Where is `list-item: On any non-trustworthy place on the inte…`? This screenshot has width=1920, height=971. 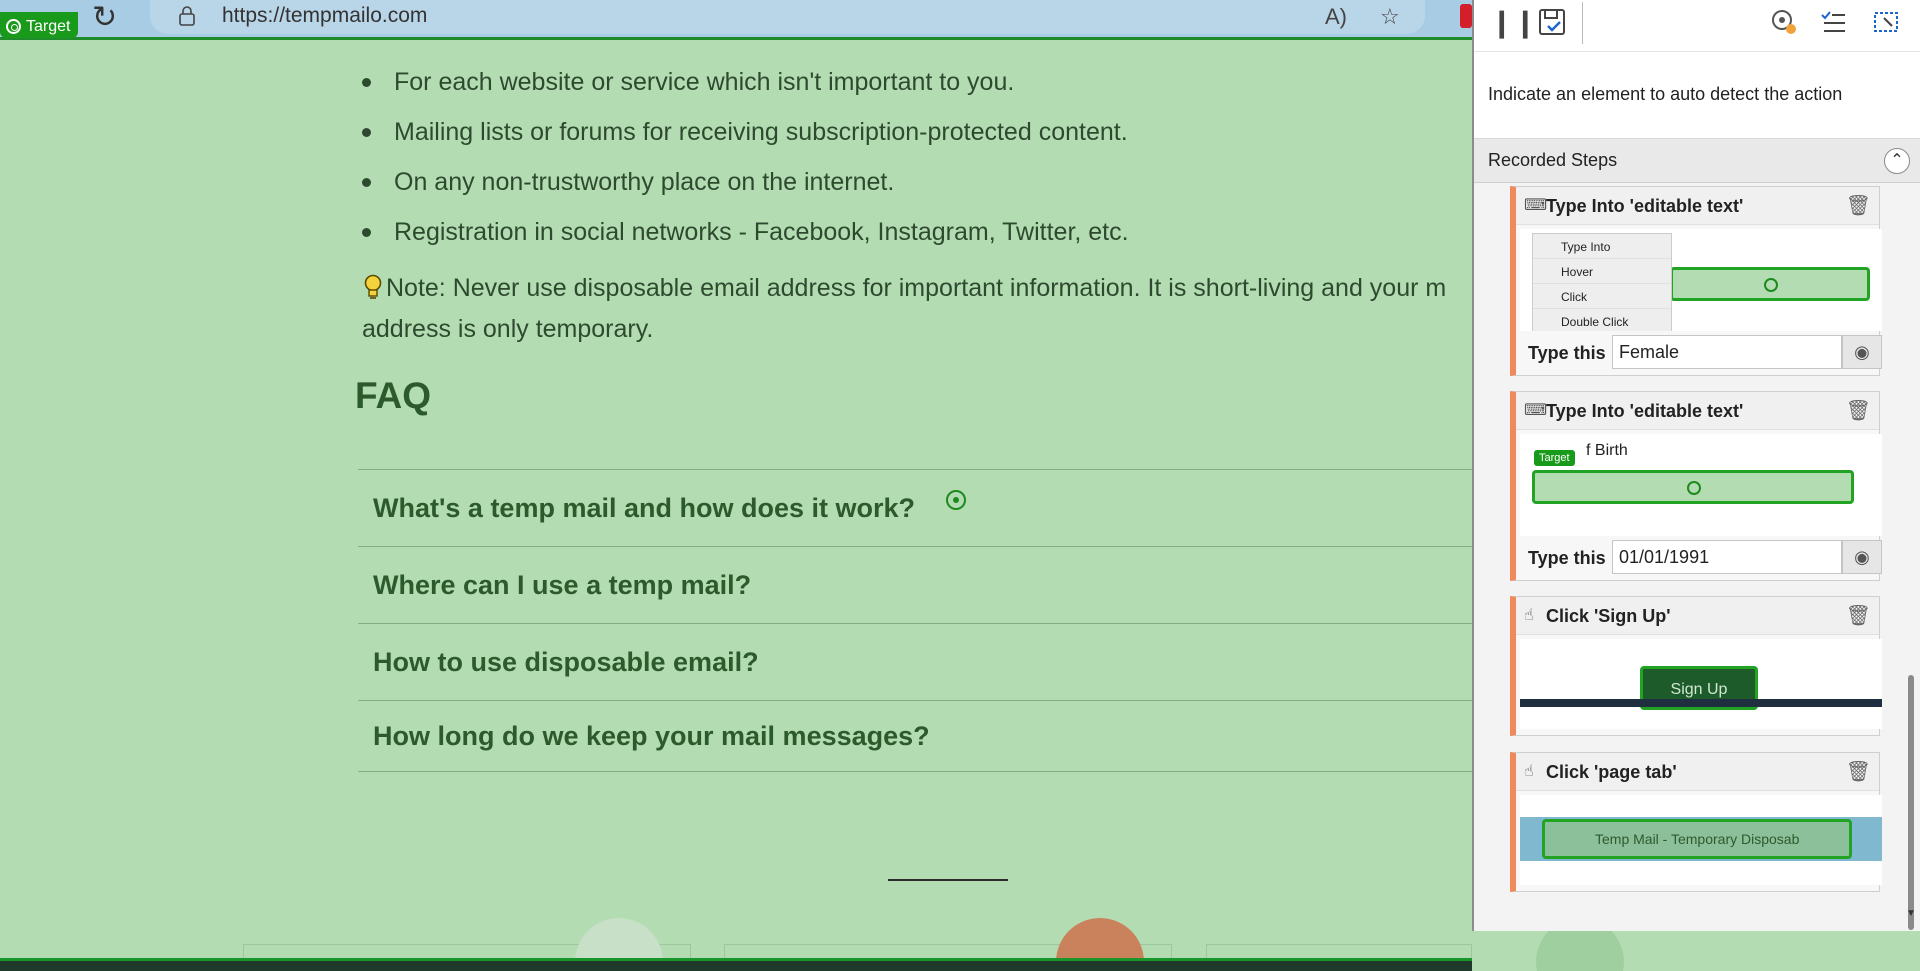
list-item: On any non-trustworthy place on the inte… is located at coordinates (745, 187).